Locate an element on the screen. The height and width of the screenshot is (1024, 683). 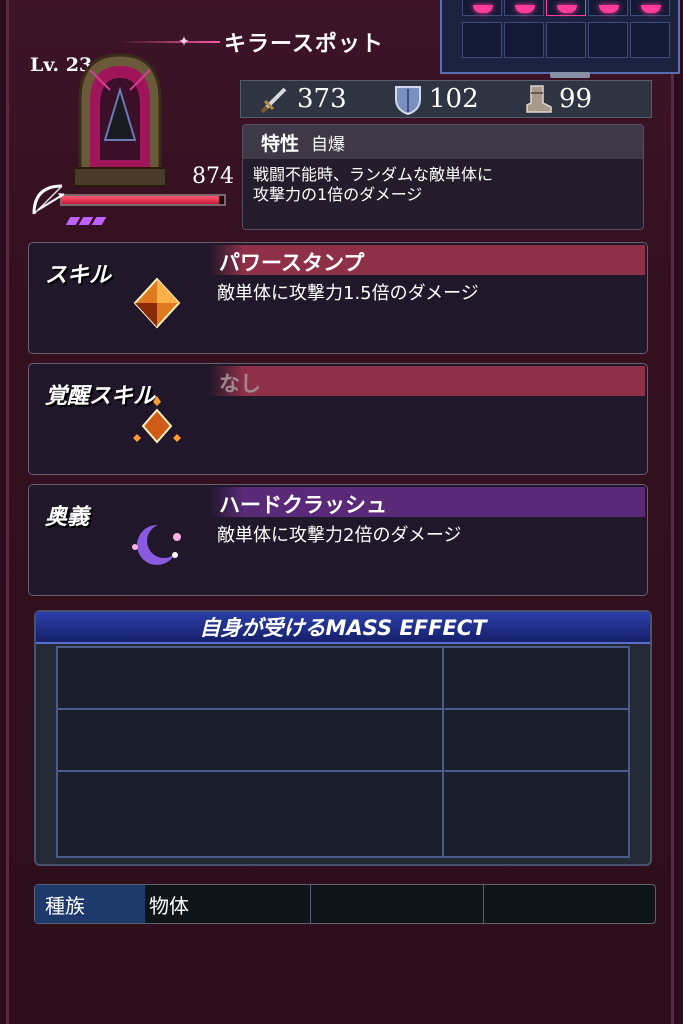
skill-description: 敵単体に攻撃力1.5倍のダメージ is located at coordinates (348, 293).